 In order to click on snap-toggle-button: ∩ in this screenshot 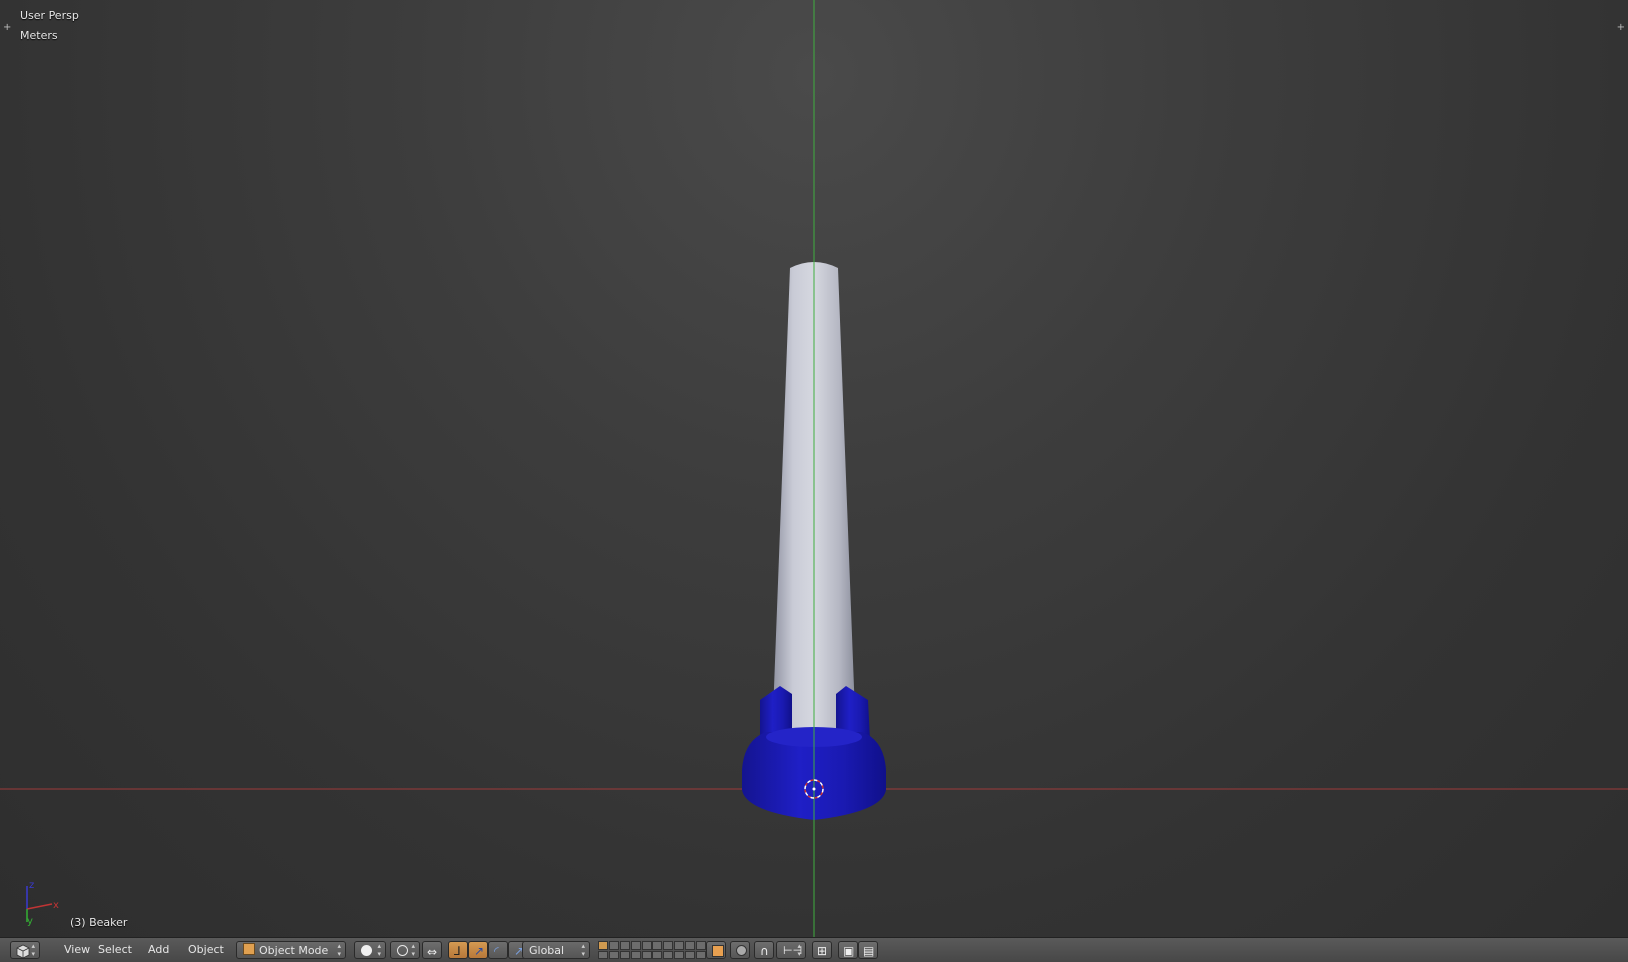, I will do `click(764, 950)`.